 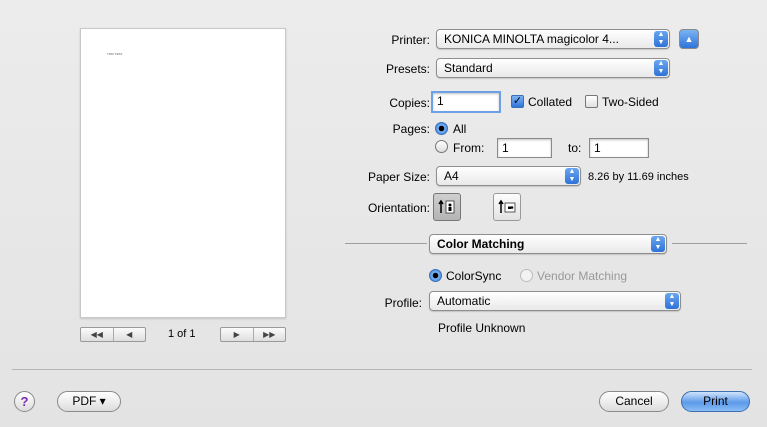 I want to click on vendor-matching-label: Vendor Matching, so click(x=582, y=276).